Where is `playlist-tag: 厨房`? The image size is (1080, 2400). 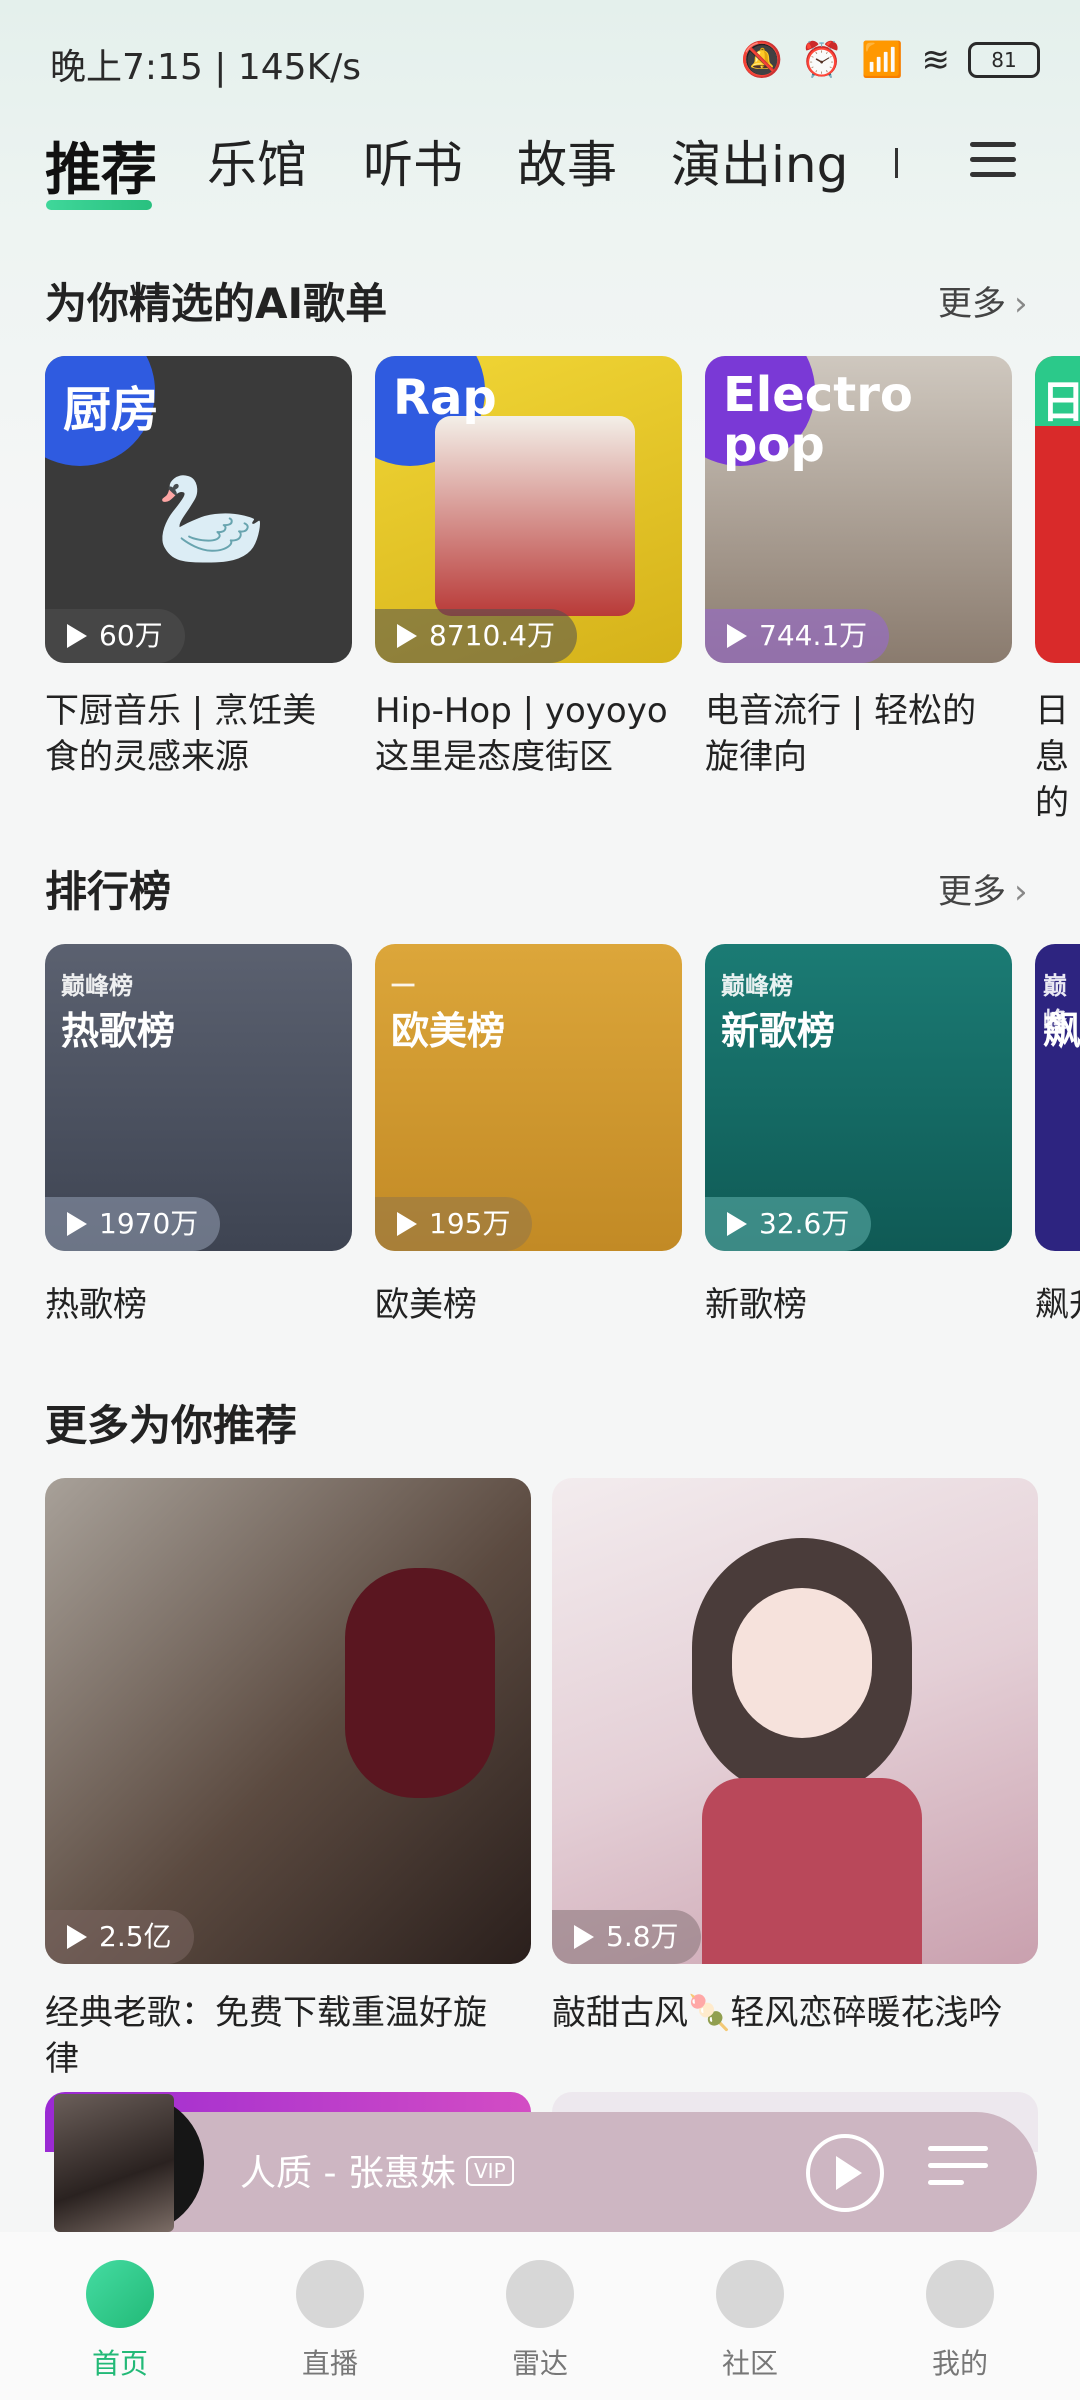 playlist-tag: 厨房 is located at coordinates (111, 410).